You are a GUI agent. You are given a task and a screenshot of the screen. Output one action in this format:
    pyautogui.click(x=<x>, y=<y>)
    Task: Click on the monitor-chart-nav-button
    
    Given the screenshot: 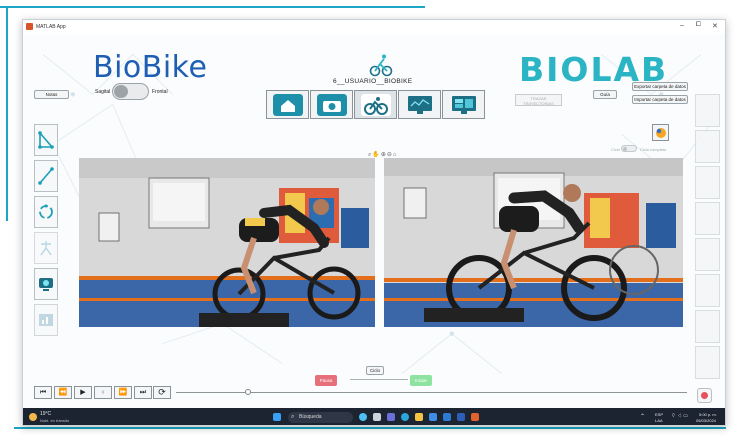 What is the action you would take?
    pyautogui.click(x=419, y=104)
    